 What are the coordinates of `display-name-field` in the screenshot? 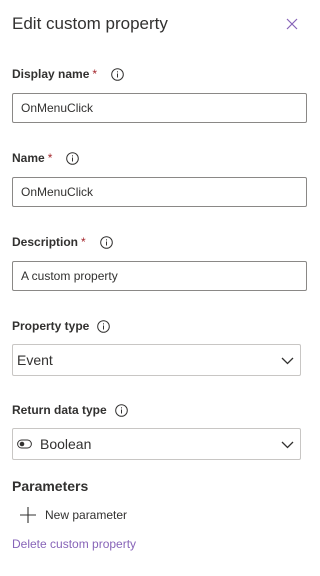 It's located at (159, 108).